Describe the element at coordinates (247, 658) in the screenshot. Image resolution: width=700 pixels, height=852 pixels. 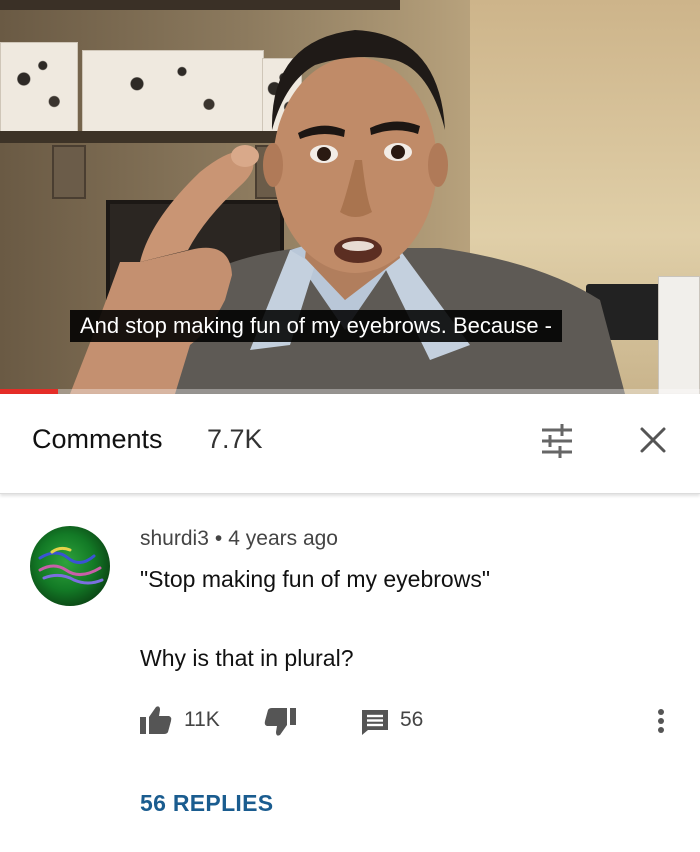
I see `comment-text-line: Why is that in plural?` at that location.